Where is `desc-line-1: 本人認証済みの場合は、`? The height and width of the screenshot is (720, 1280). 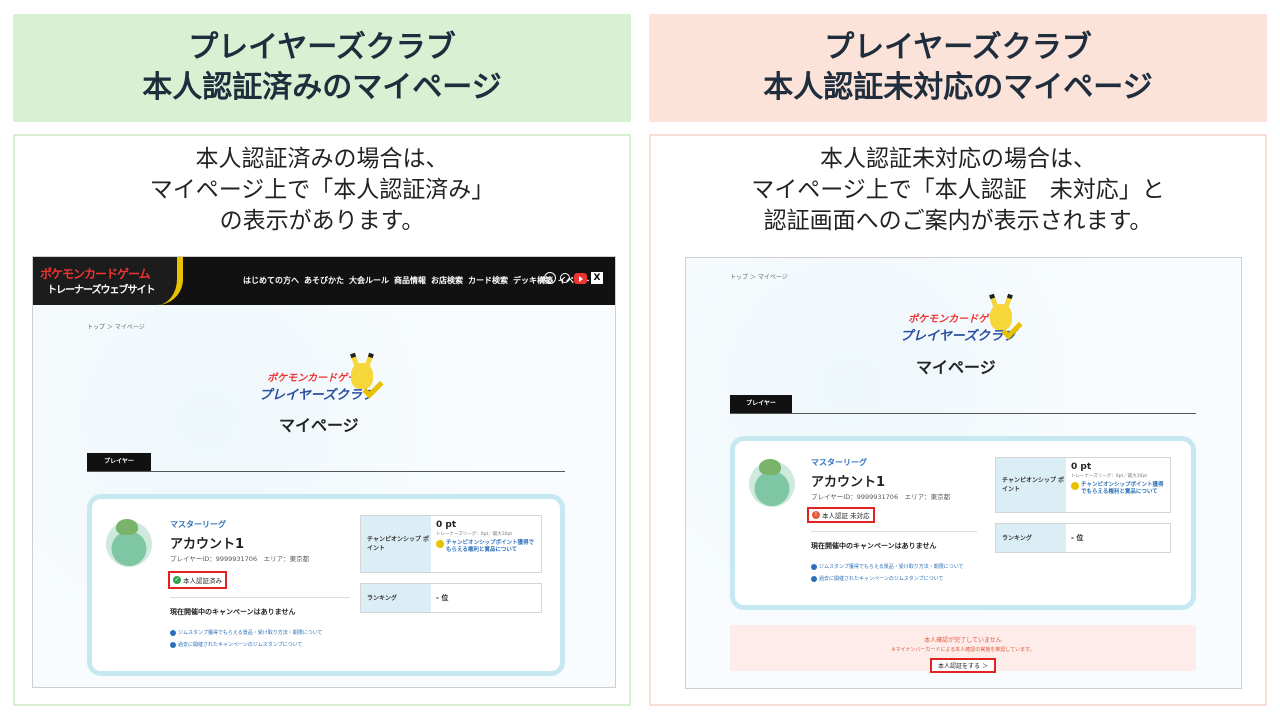
desc-line-1: 本人認証済みの場合は、 is located at coordinates (322, 159).